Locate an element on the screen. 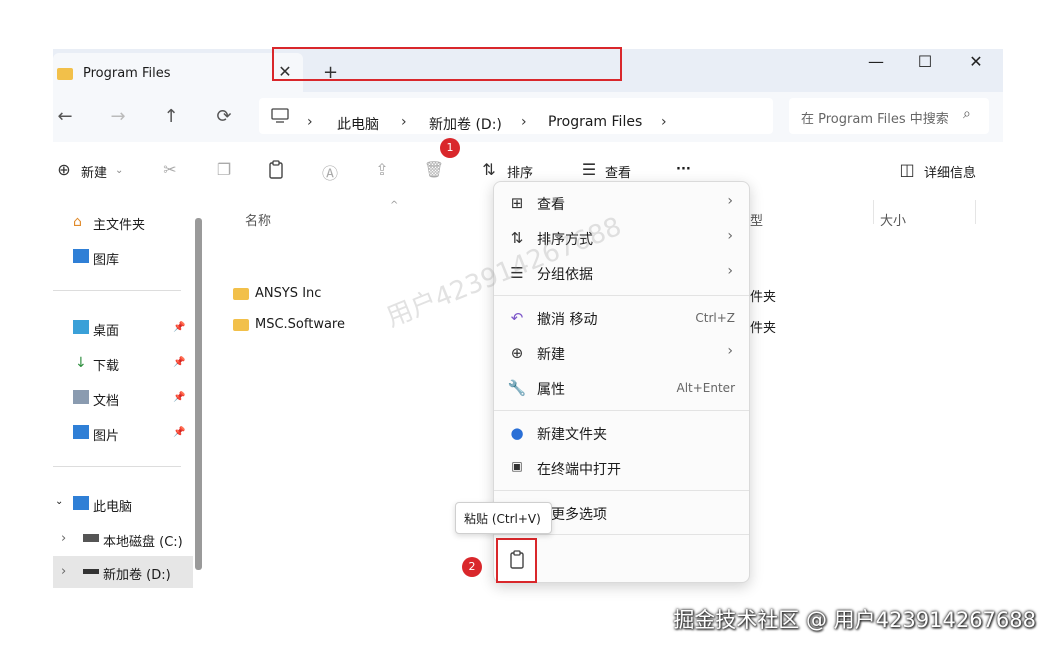  tab-program-files: Program Files ✕ is located at coordinates (178, 72).